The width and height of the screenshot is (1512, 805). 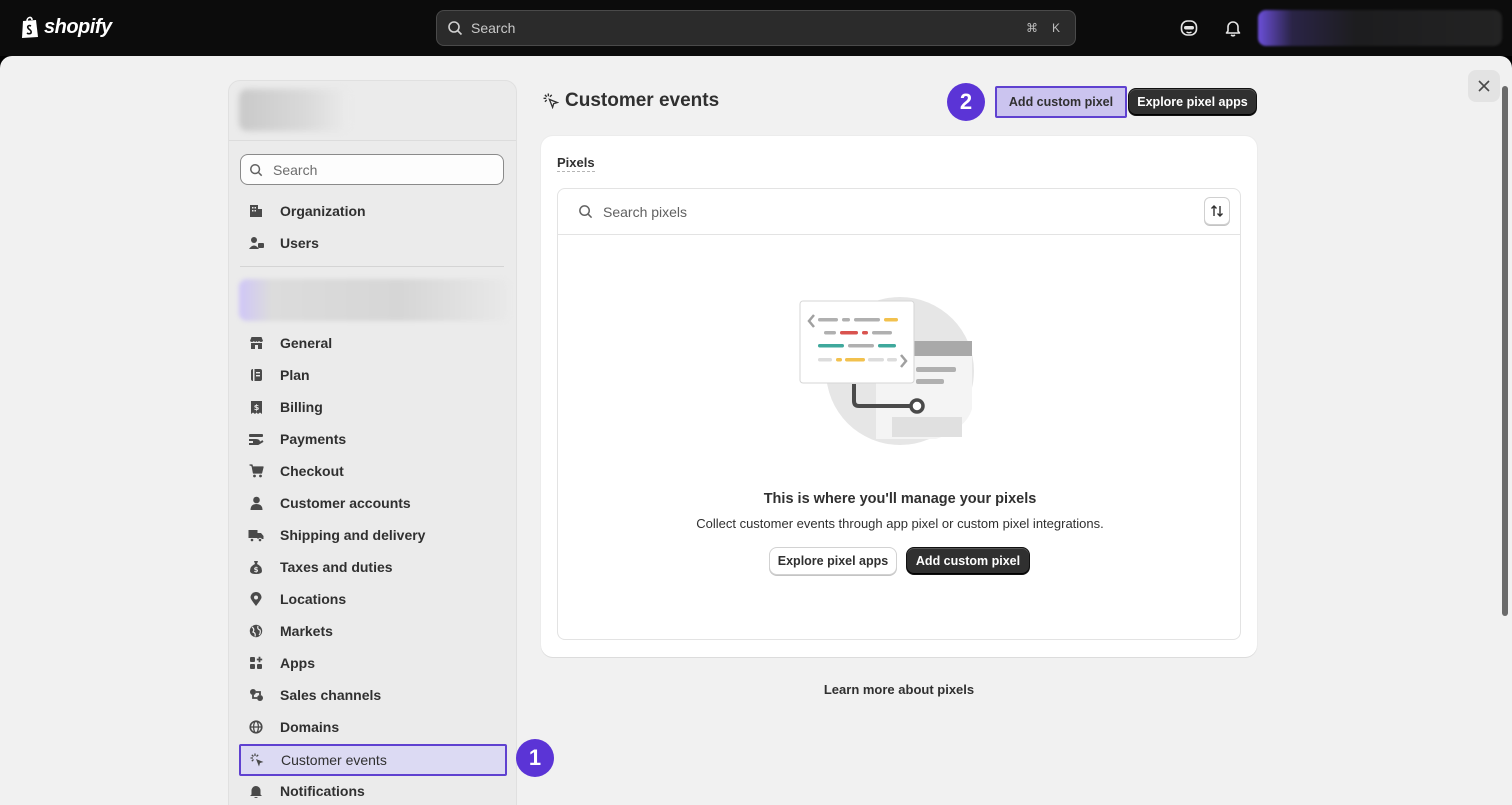 I want to click on sidebar-item-label: Payments, so click(x=313, y=439).